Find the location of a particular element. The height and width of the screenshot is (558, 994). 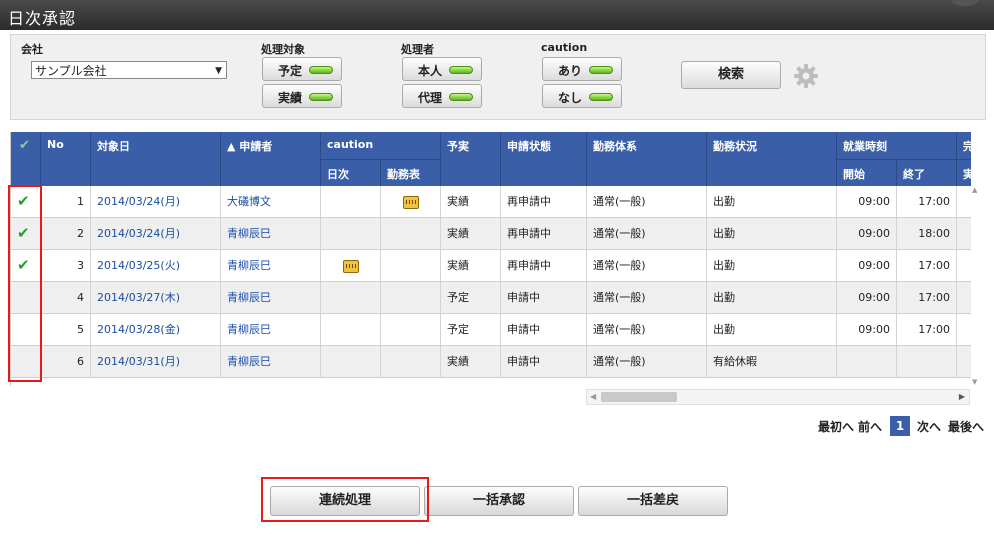

cell-text-date: 2014/03/27(木) is located at coordinates (138, 297).